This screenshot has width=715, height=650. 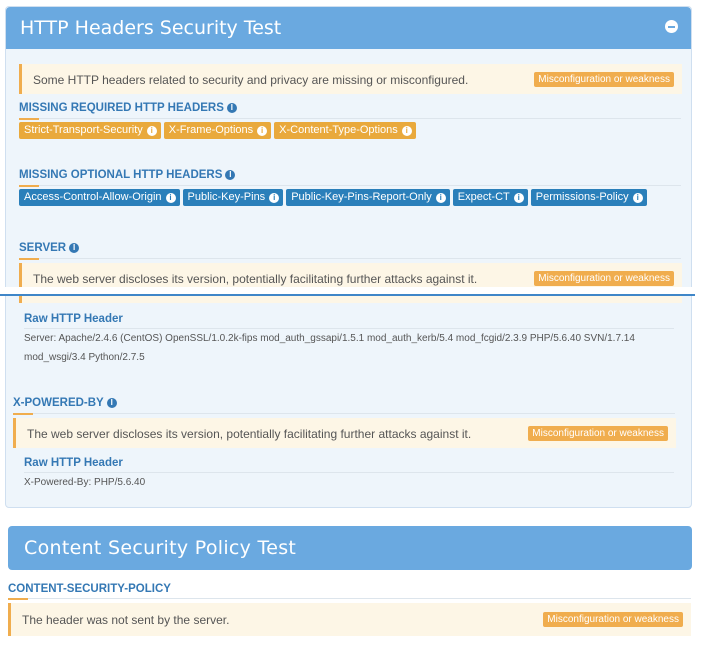 What do you see at coordinates (121, 175) in the screenshot?
I see `section-title-text: MISSING OPTIONAL HTTP HEADERS` at bounding box center [121, 175].